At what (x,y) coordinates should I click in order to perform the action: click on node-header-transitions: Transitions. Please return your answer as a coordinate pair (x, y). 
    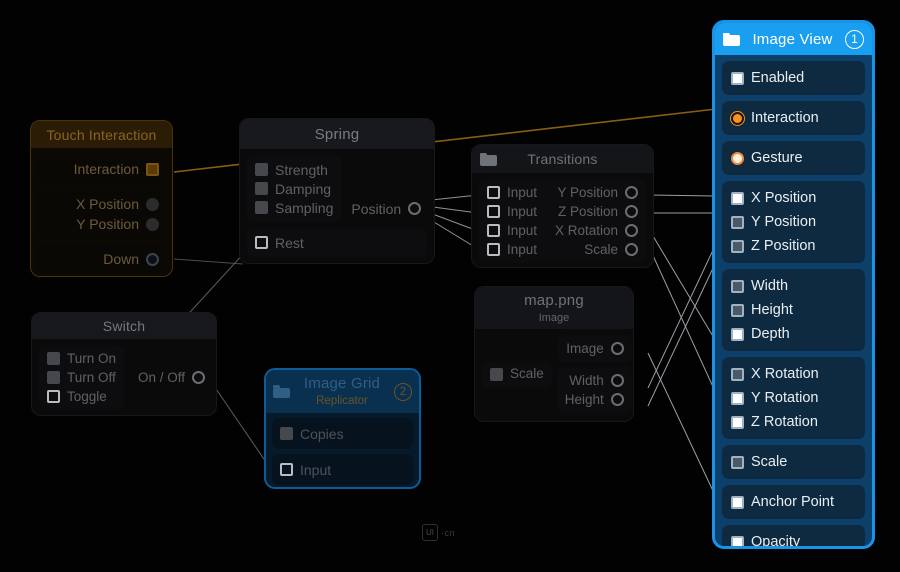
    Looking at the image, I should click on (562, 159).